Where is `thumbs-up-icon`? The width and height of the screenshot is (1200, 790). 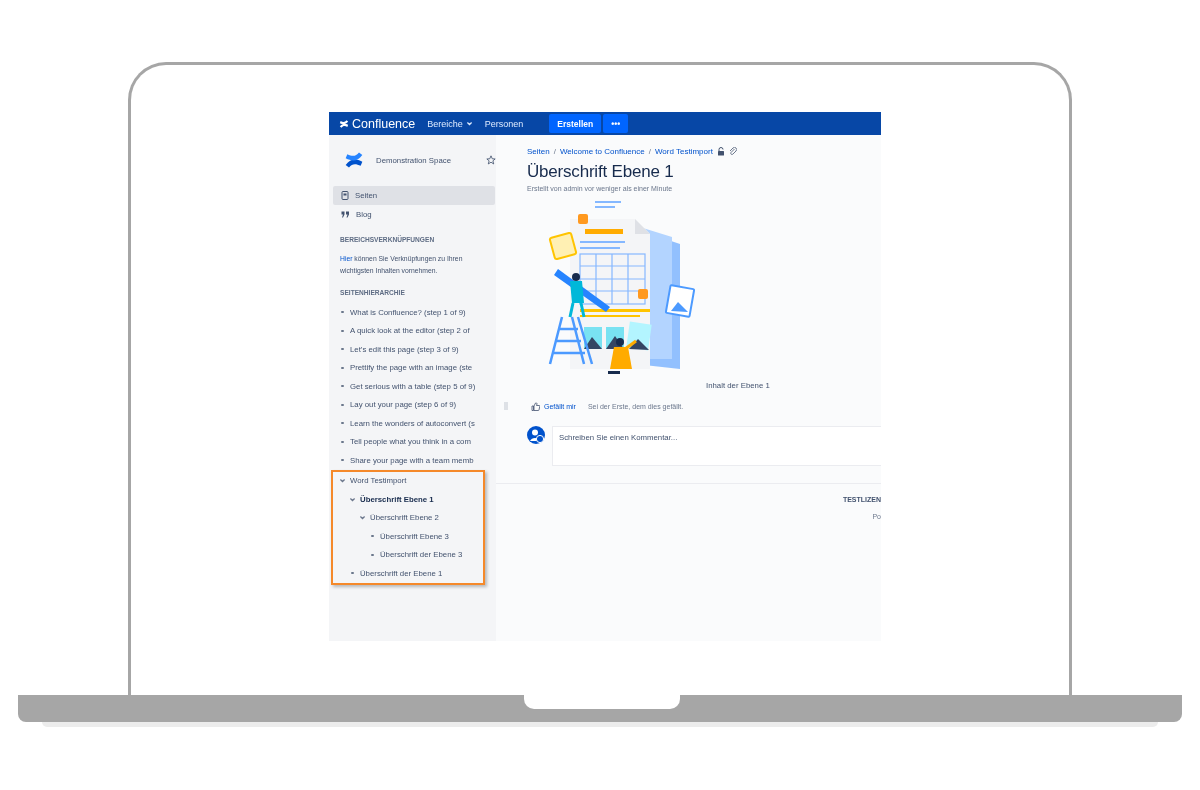 thumbs-up-icon is located at coordinates (535, 406).